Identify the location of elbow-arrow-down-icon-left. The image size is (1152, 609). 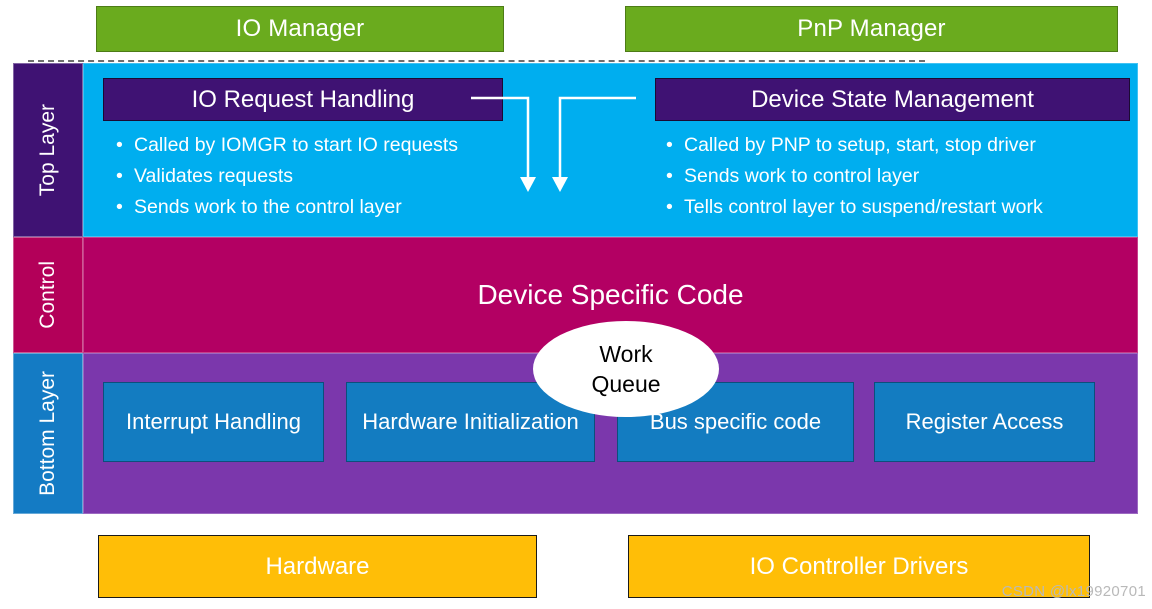
(500, 137).